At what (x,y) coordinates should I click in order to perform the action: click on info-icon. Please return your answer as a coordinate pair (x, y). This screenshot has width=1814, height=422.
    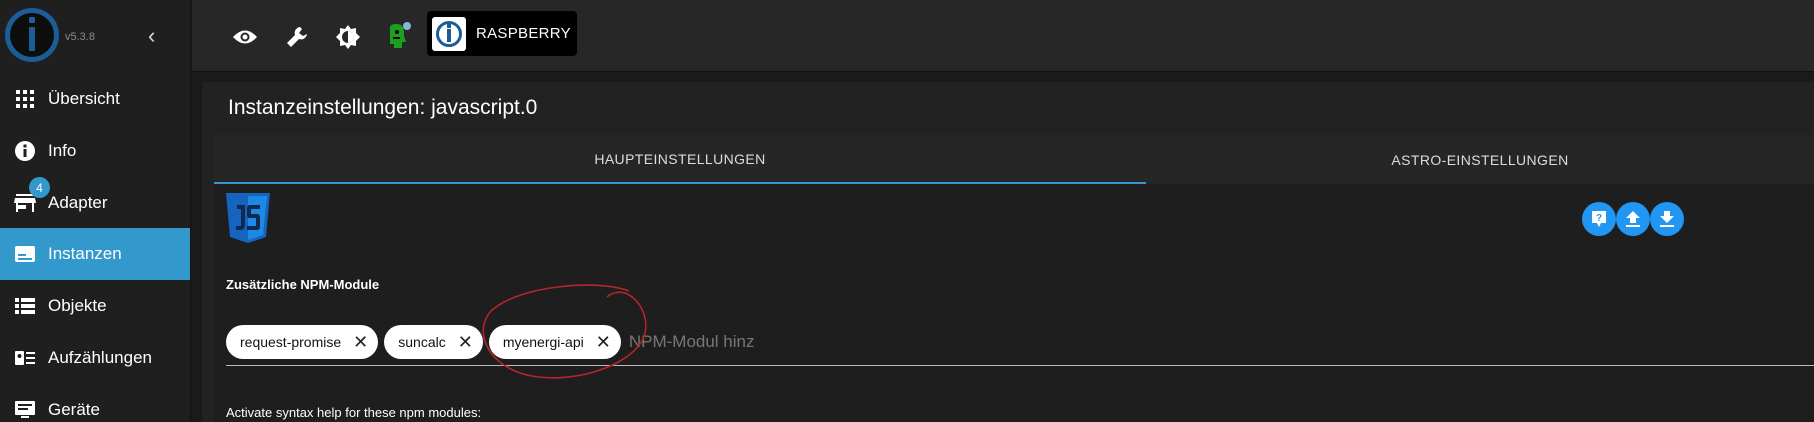
    Looking at the image, I should click on (25, 151).